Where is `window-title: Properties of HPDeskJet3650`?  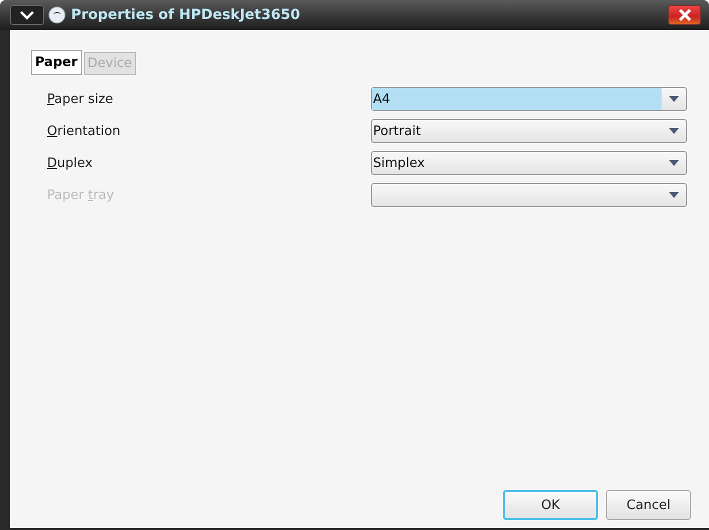
window-title: Properties of HPDeskJet3650 is located at coordinates (186, 15).